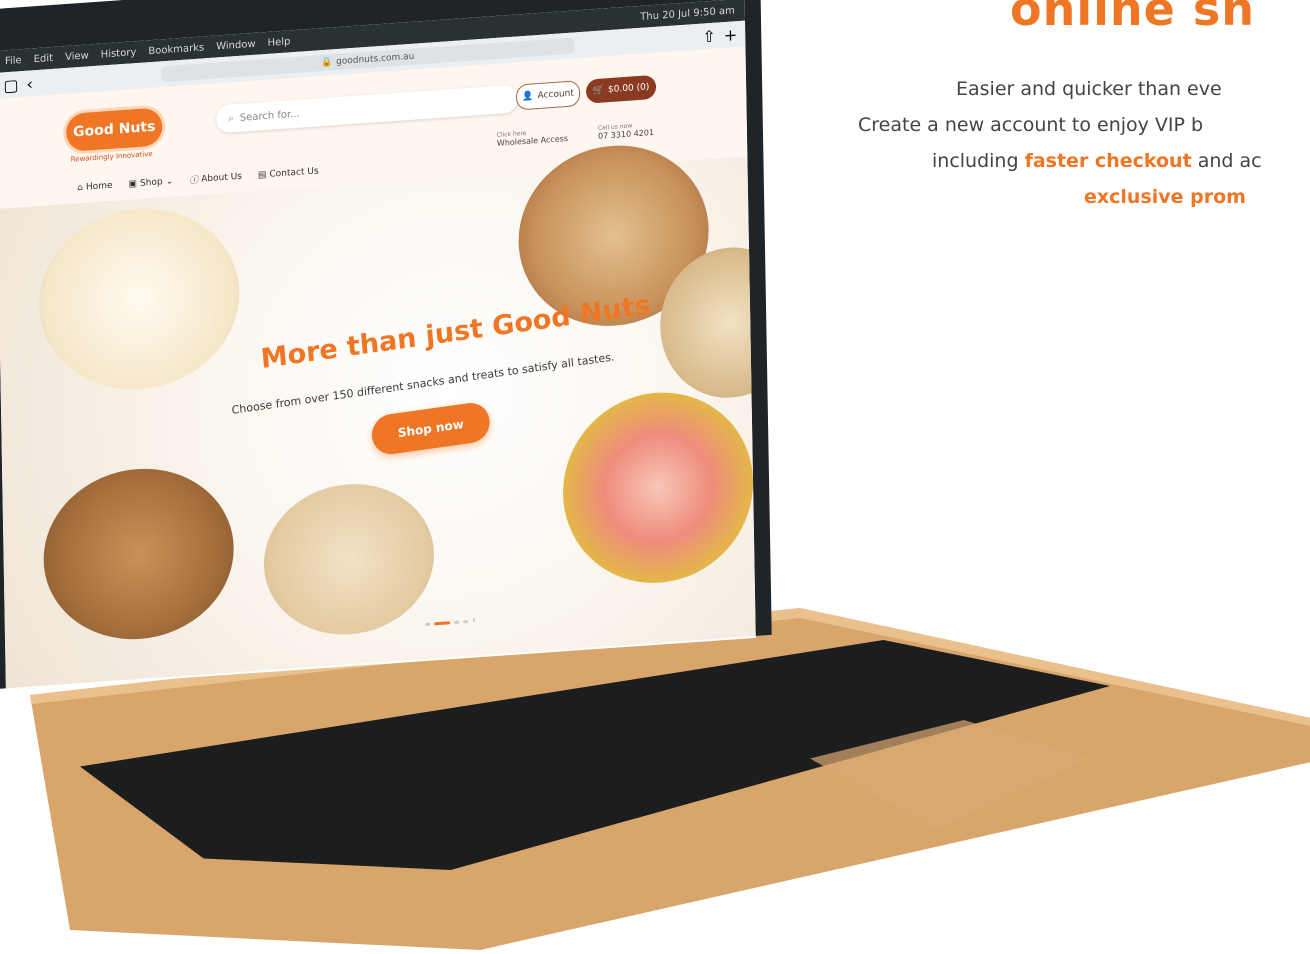  I want to click on nav-home: ⌂ Home, so click(95, 186).